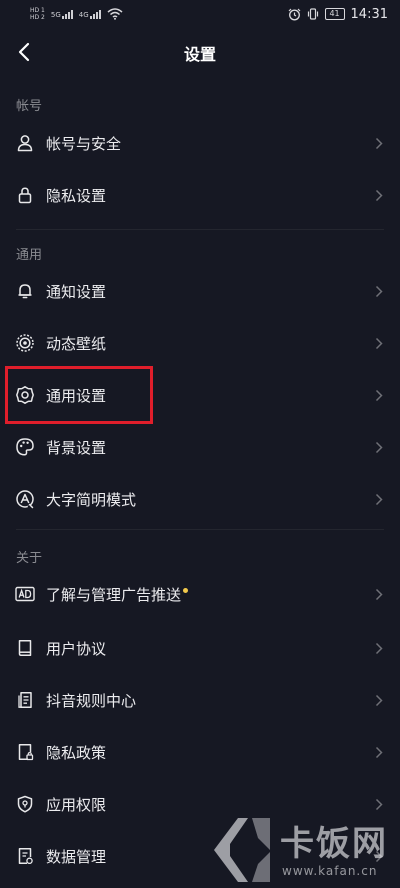 The width and height of the screenshot is (400, 888). What do you see at coordinates (76, 752) in the screenshot?
I see `row-label: 隐私政策` at bounding box center [76, 752].